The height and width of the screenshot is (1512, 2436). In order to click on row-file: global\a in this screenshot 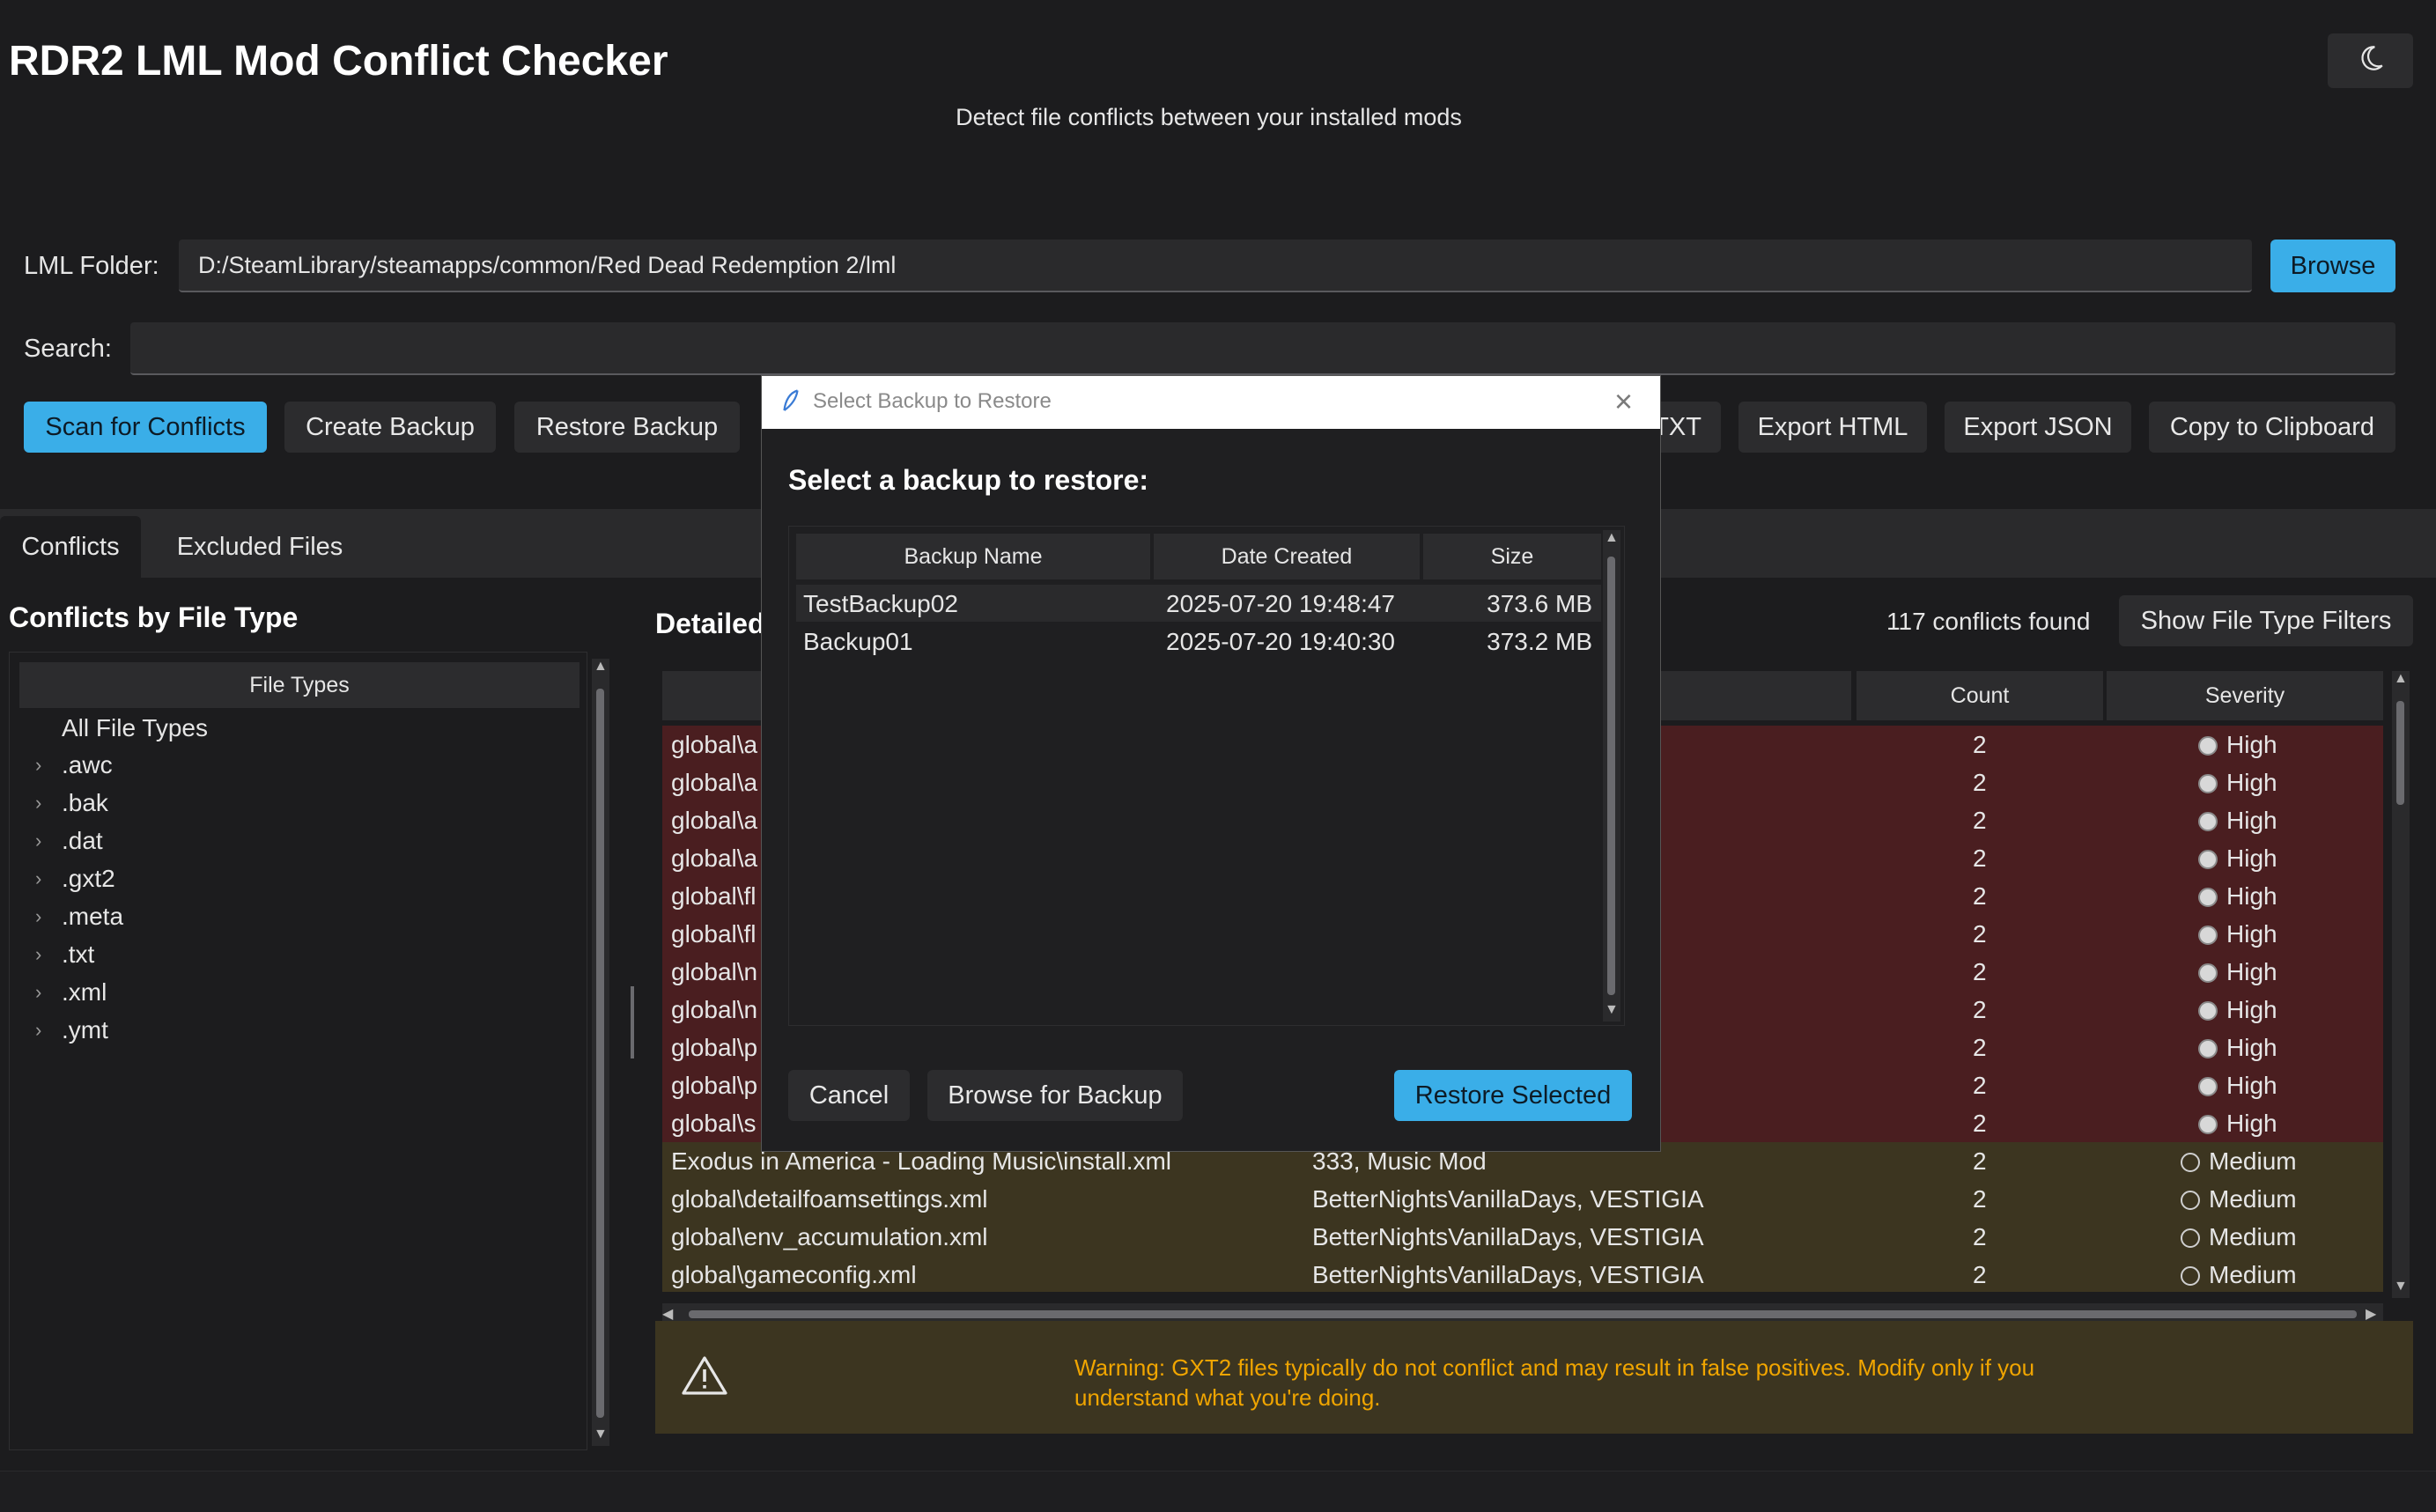, I will do `click(714, 744)`.